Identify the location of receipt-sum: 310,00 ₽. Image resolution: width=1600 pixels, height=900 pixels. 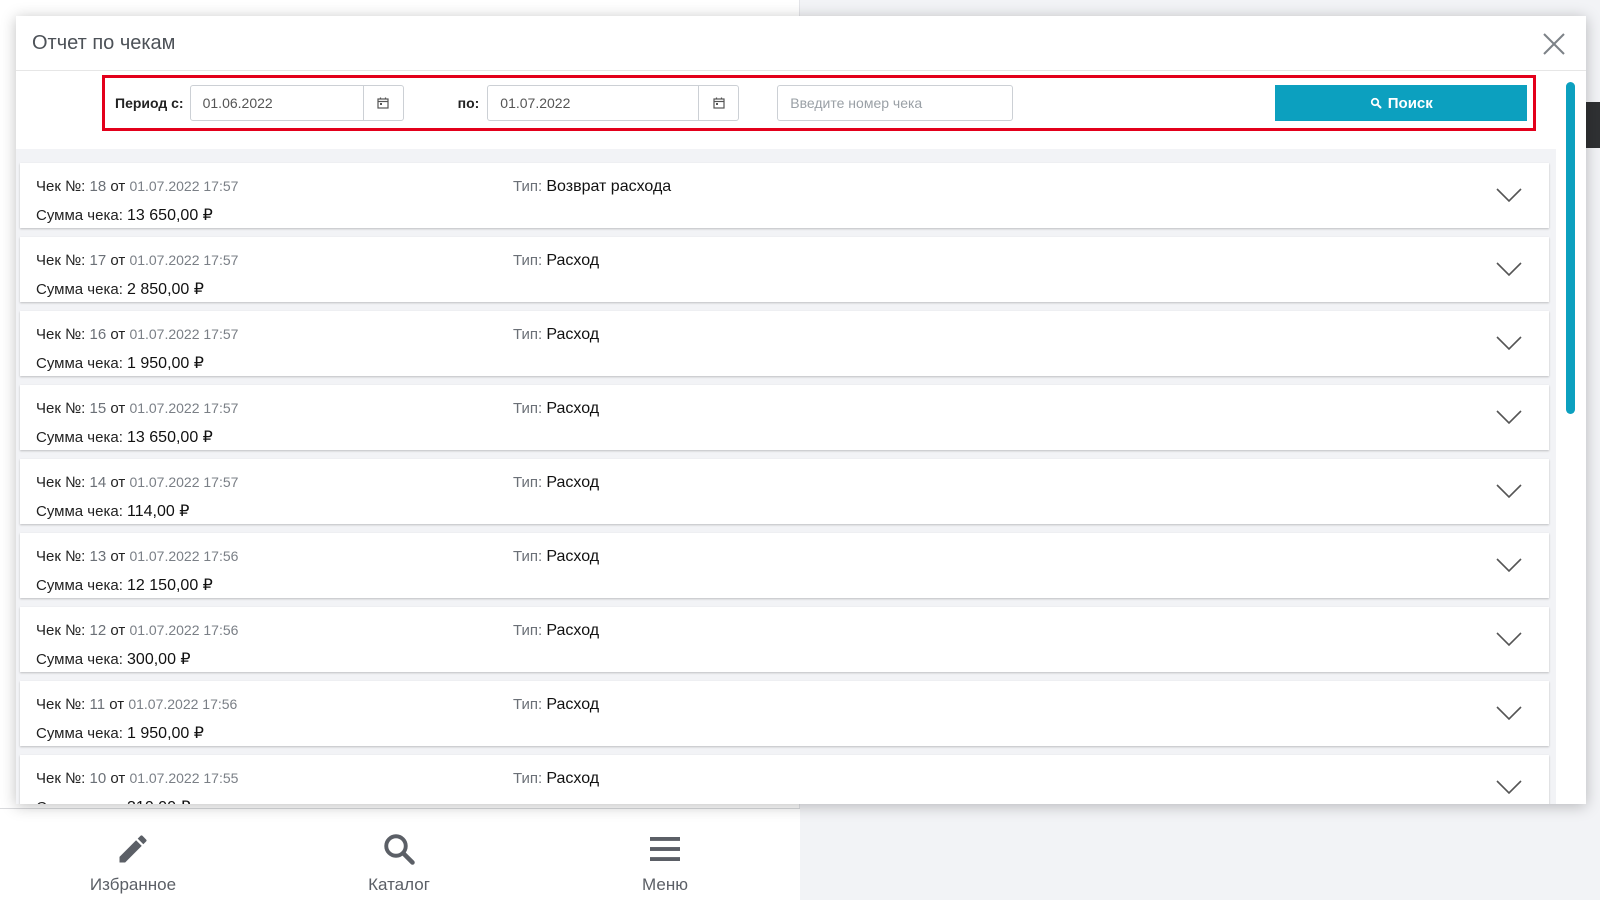
(159, 801).